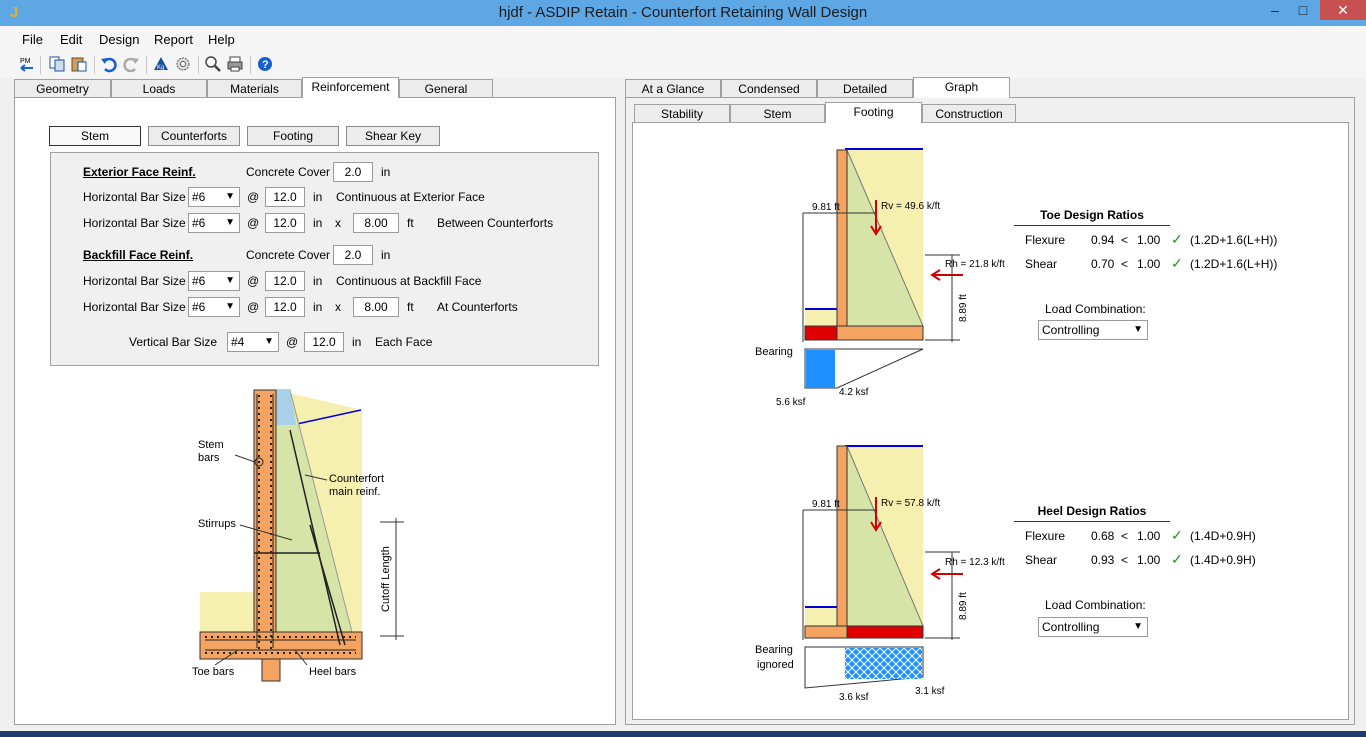  What do you see at coordinates (253, 342) in the screenshot?
I see `vbar-select: #4 ▼` at bounding box center [253, 342].